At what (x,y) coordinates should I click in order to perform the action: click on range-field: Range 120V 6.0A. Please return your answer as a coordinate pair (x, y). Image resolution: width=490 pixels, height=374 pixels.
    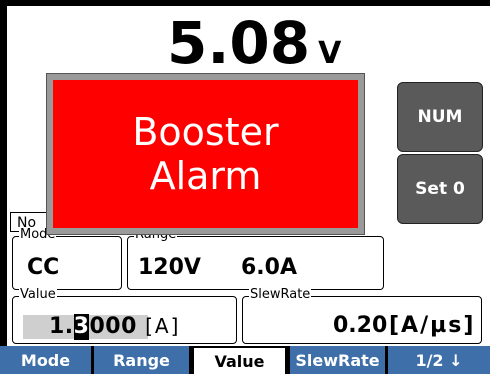
    Looking at the image, I should click on (255, 258).